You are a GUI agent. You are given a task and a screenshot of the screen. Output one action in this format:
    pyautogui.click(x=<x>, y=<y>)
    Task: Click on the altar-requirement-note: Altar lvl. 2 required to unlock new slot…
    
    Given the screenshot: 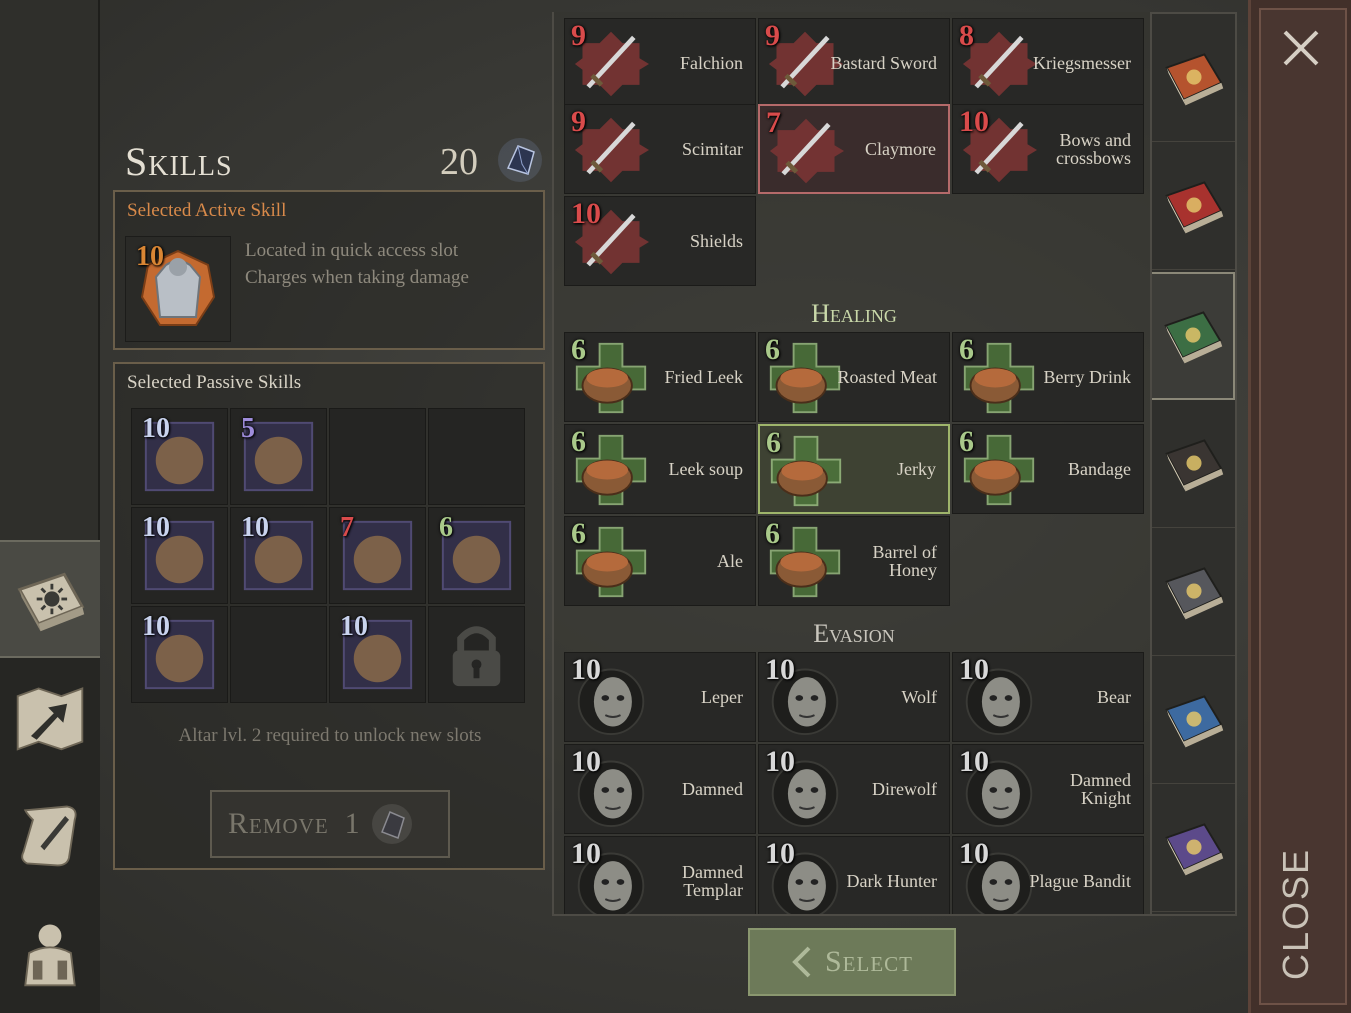 What is the action you would take?
    pyautogui.click(x=330, y=735)
    